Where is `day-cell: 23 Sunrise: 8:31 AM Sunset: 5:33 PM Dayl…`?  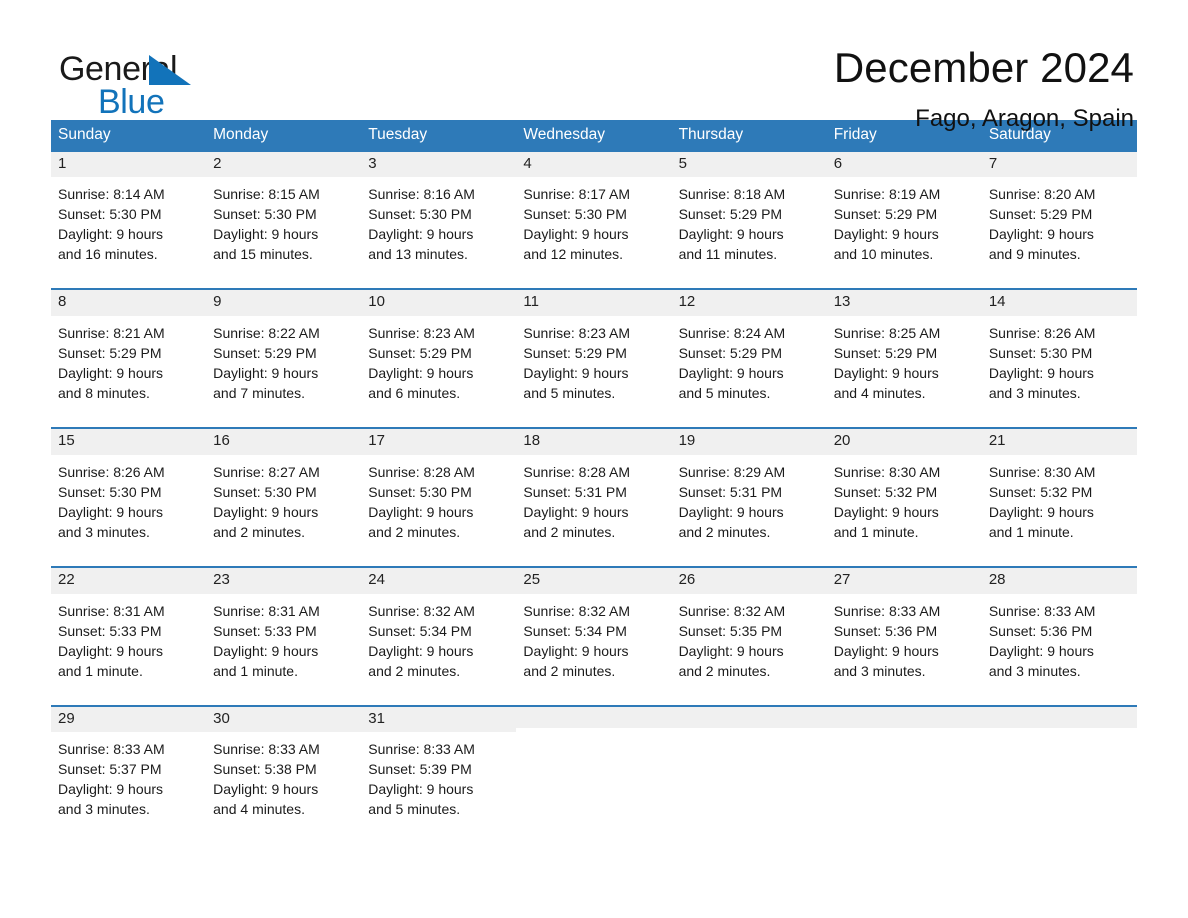
day-cell: 23 Sunrise: 8:31 AM Sunset: 5:33 PM Dayl… is located at coordinates (284, 636).